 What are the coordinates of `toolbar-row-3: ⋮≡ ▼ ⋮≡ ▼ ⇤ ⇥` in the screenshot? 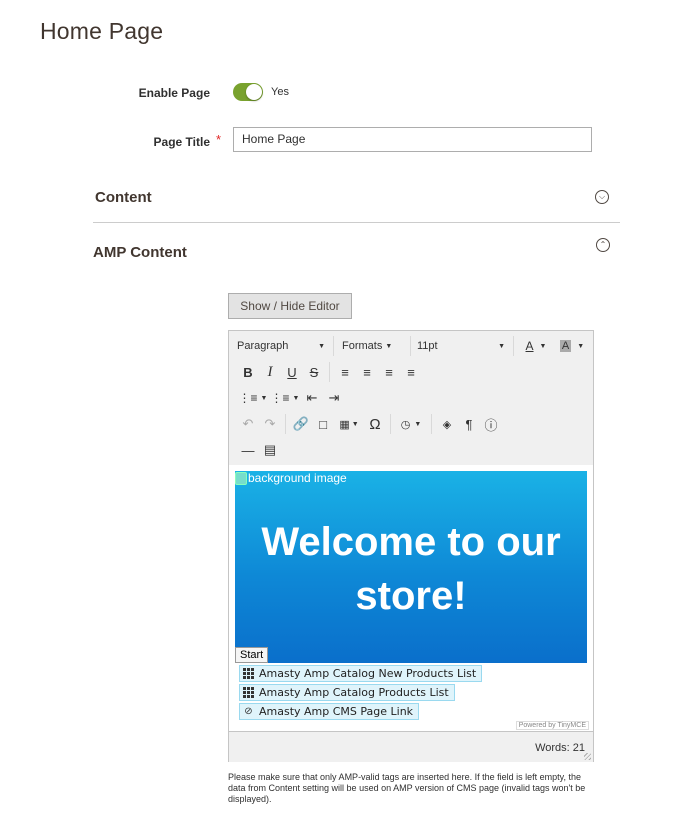 It's located at (291, 398).